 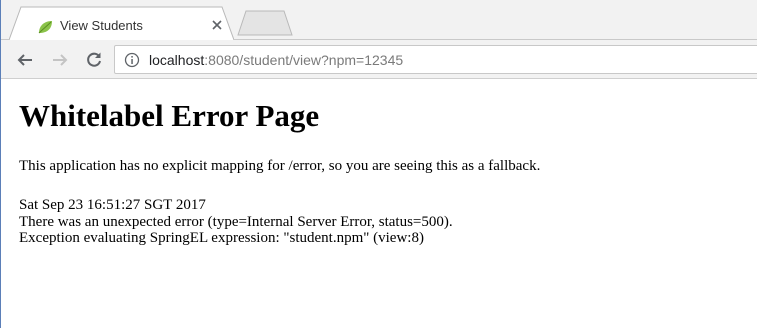 What do you see at coordinates (112, 205) in the screenshot?
I see `error-timestamp: Sat Sep 23 16:51:27 SGT 2017` at bounding box center [112, 205].